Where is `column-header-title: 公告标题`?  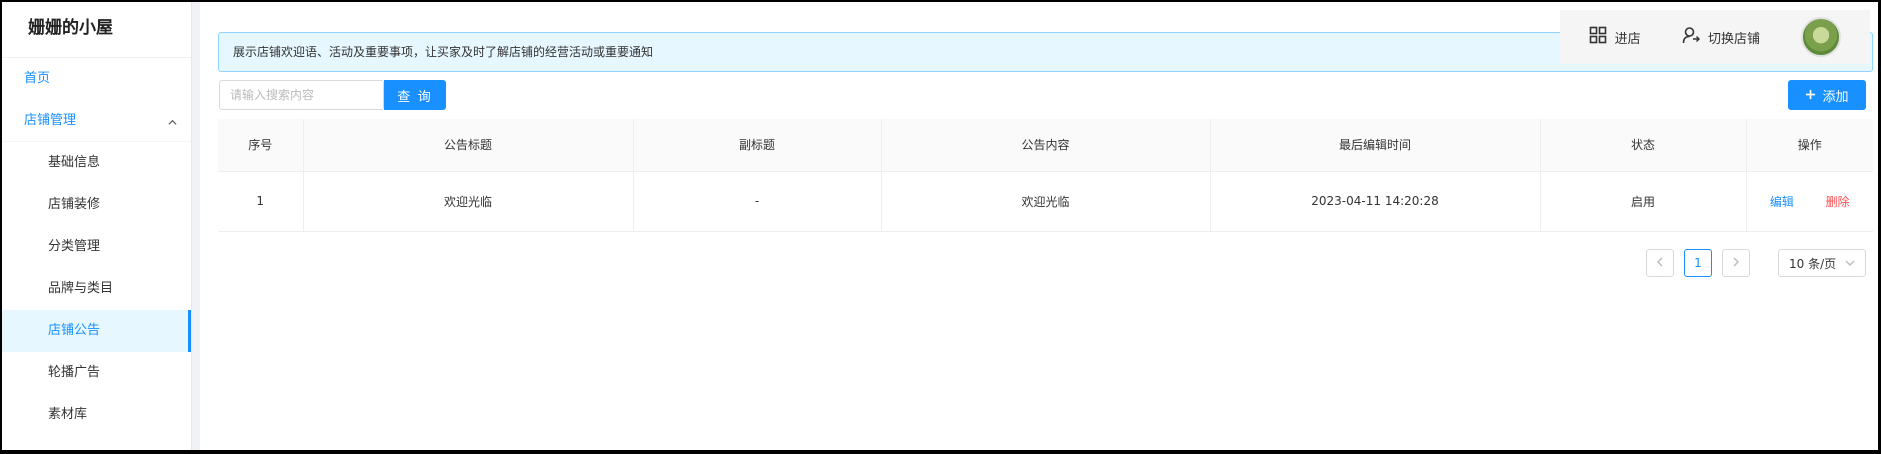 column-header-title: 公告标题 is located at coordinates (468, 145).